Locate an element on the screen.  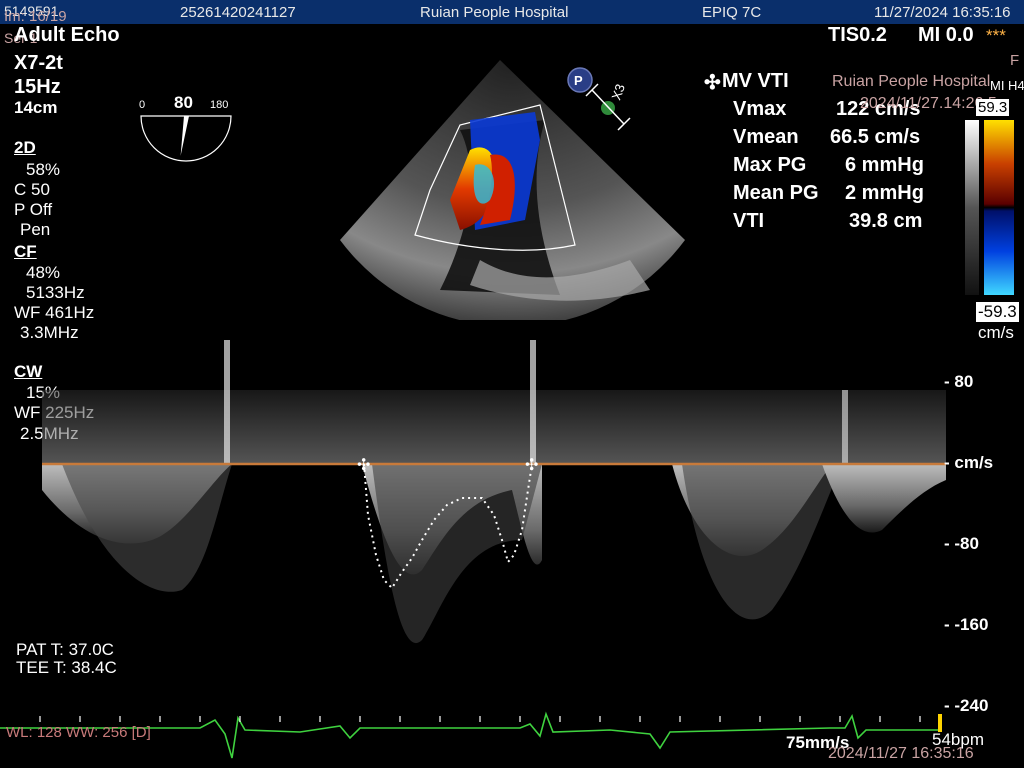
measurement-label-vti: VTI is located at coordinates (749, 221).